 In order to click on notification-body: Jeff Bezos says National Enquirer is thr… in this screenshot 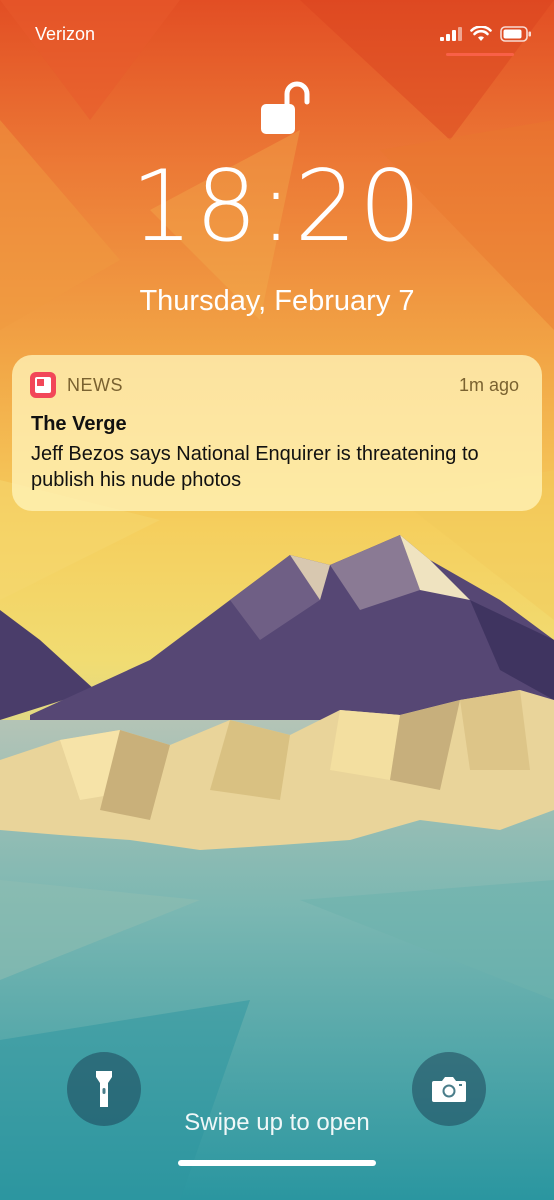, I will do `click(255, 467)`.